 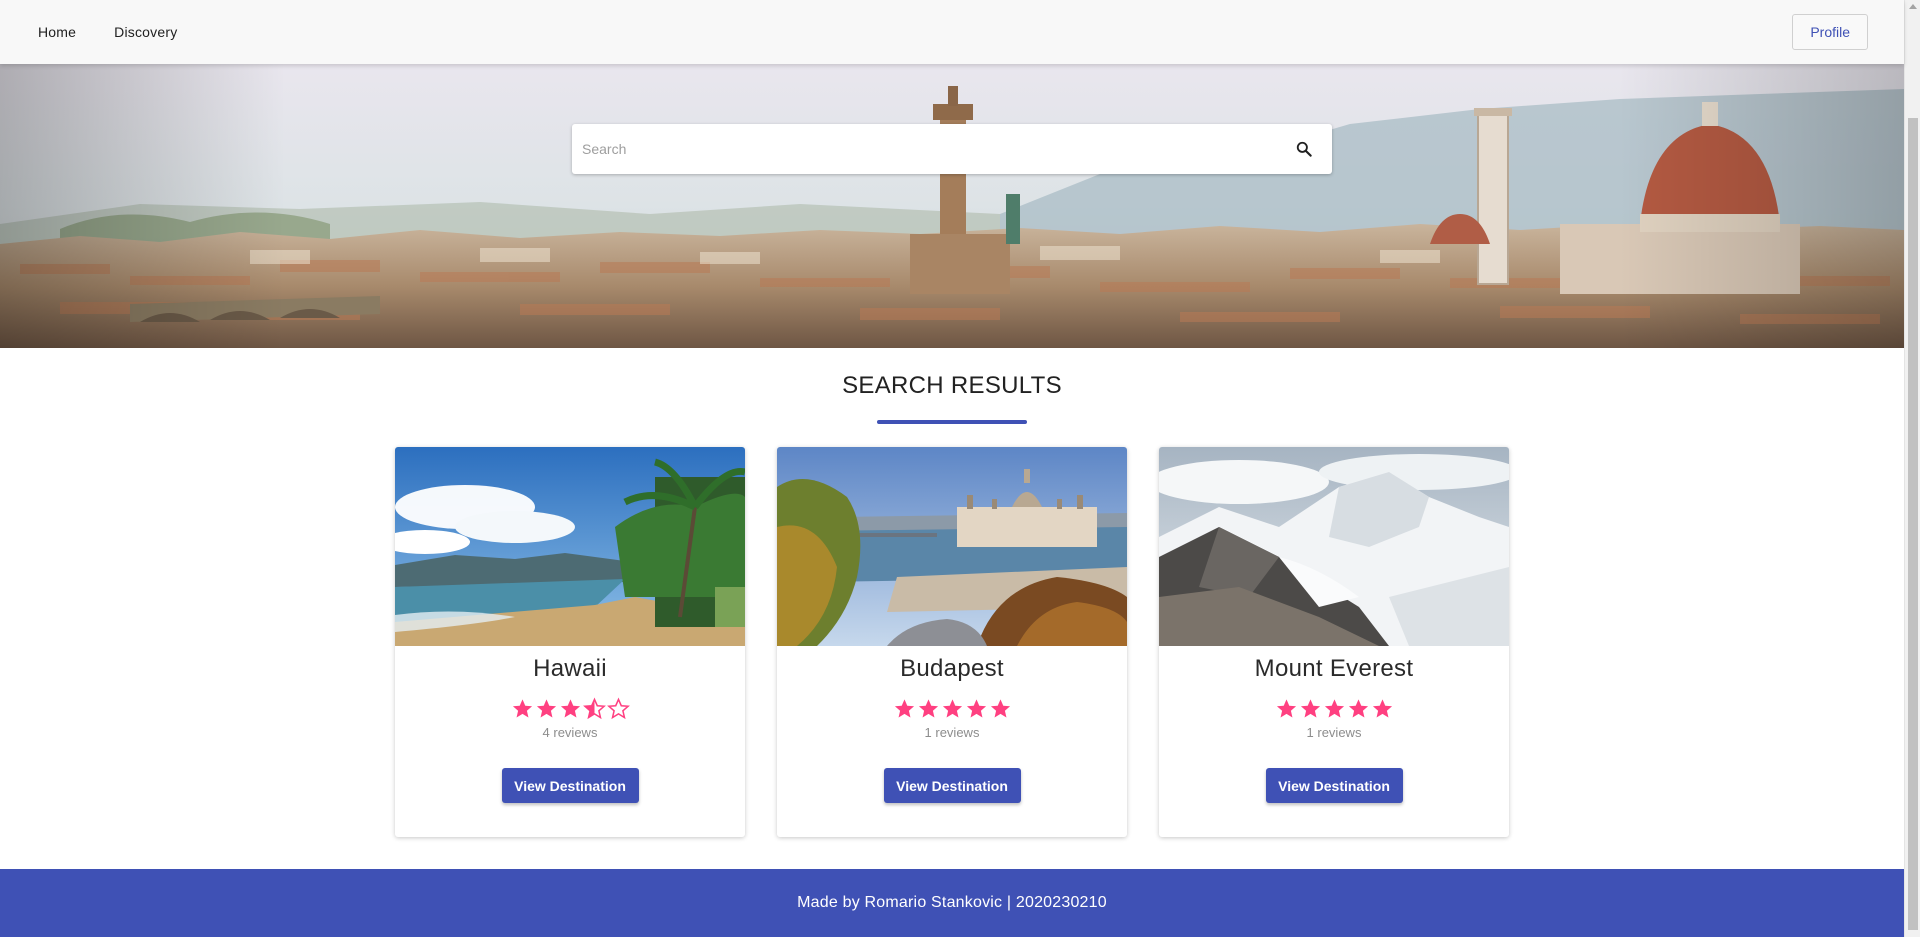 What do you see at coordinates (952, 668) in the screenshot?
I see `card-title: Budapest` at bounding box center [952, 668].